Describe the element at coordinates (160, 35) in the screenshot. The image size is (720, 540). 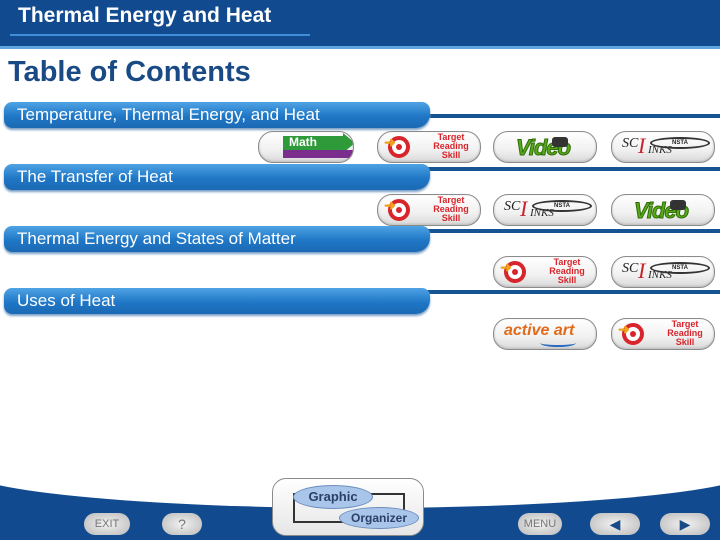
I see `title-underline` at that location.